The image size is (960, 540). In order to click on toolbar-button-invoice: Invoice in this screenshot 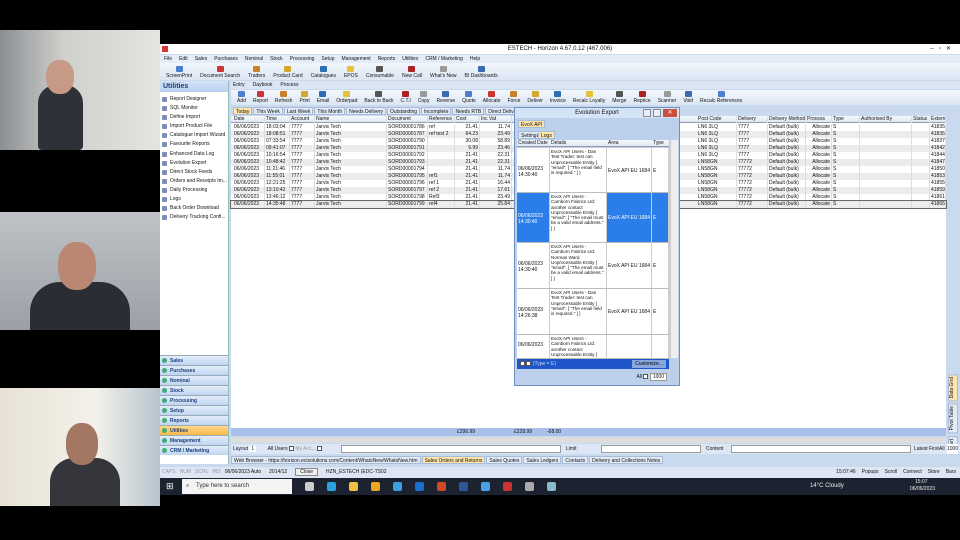, I will do `click(558, 97)`.